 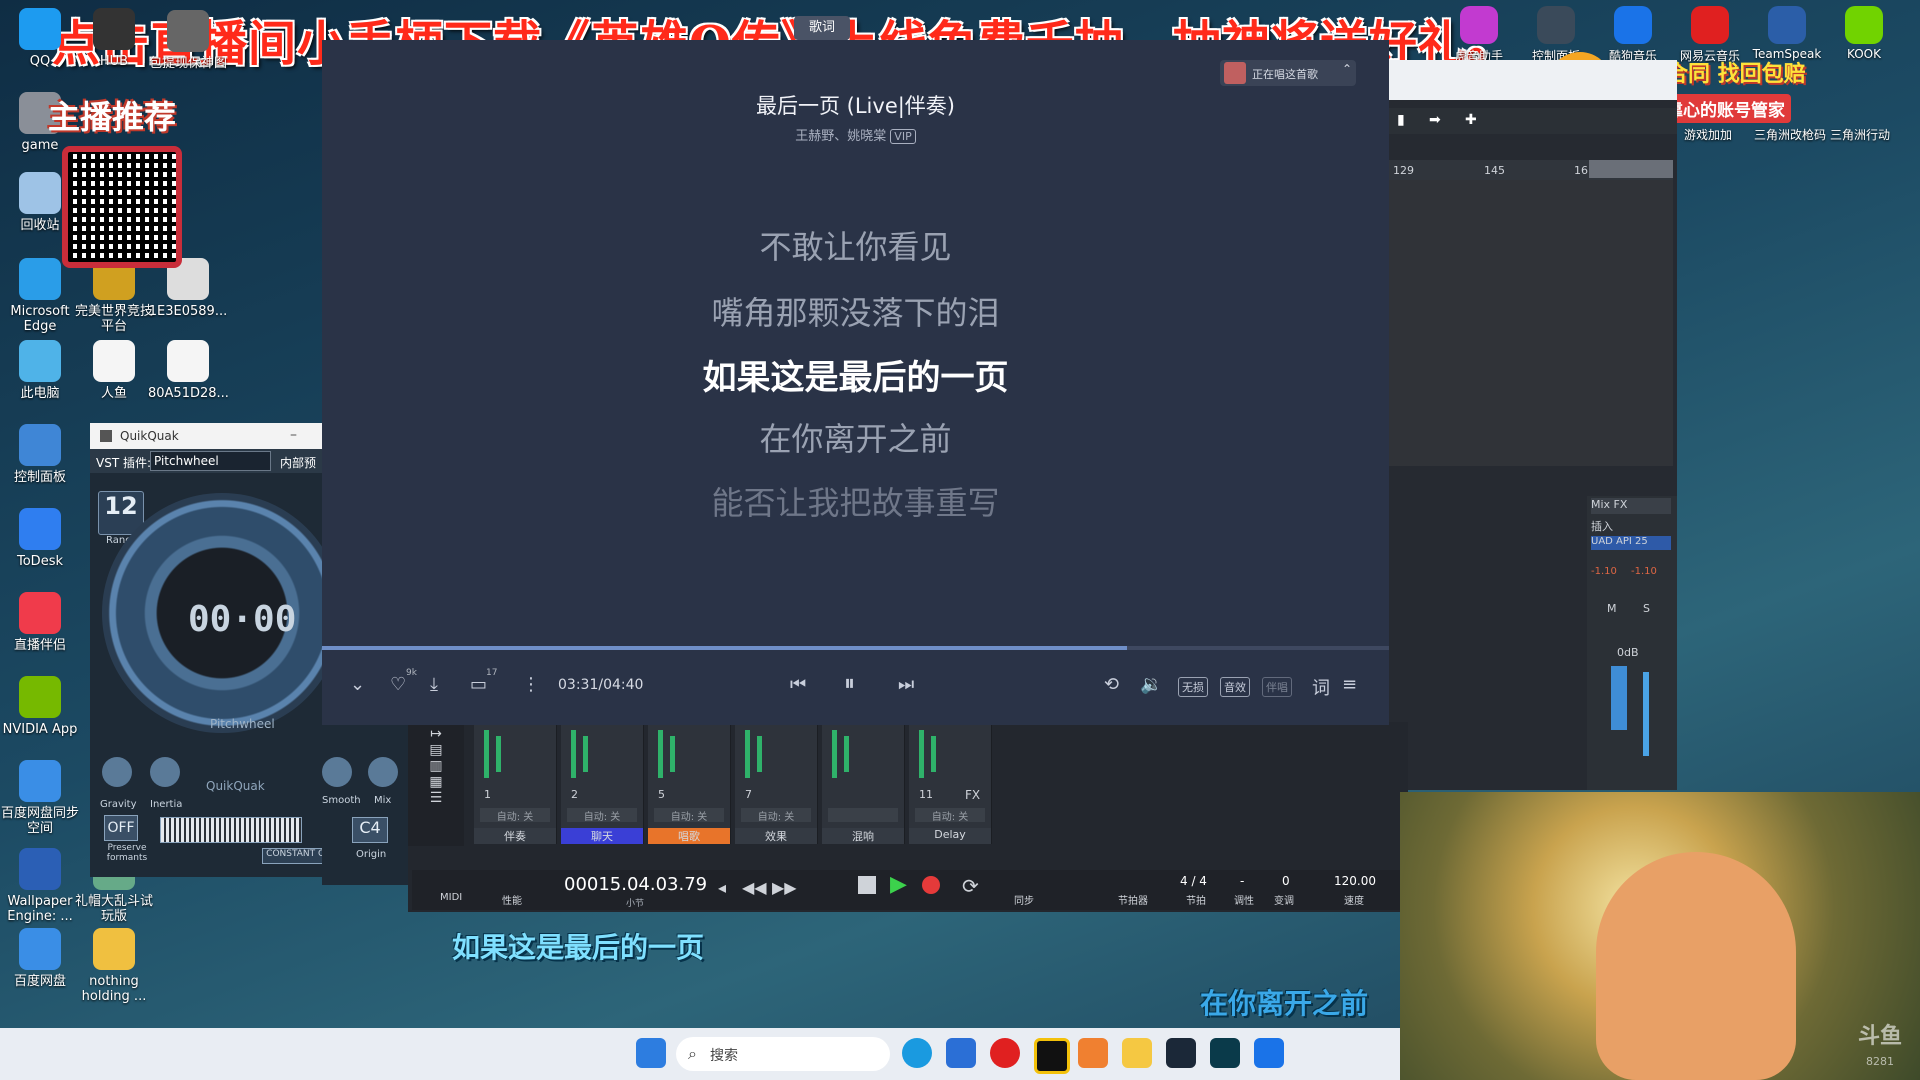 What do you see at coordinates (776, 783) in the screenshot?
I see `mixer-channel: 7 自动: 关效果` at bounding box center [776, 783].